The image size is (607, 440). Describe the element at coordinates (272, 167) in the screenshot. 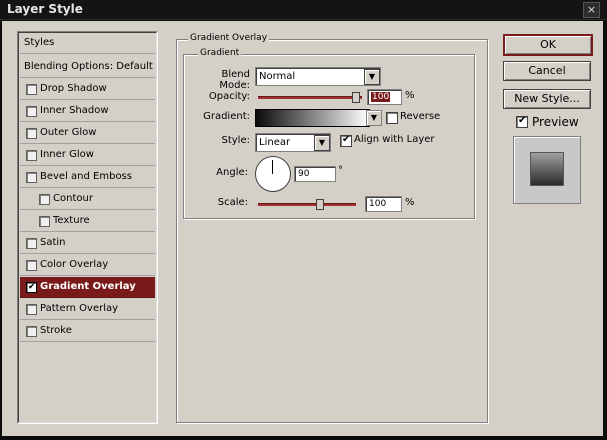

I see `angle-indicator` at that location.